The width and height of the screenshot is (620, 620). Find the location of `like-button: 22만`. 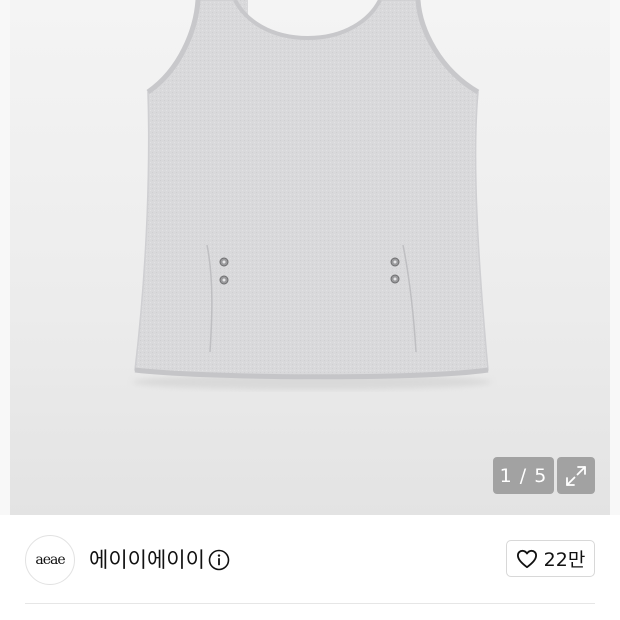

like-button: 22만 is located at coordinates (550, 558).